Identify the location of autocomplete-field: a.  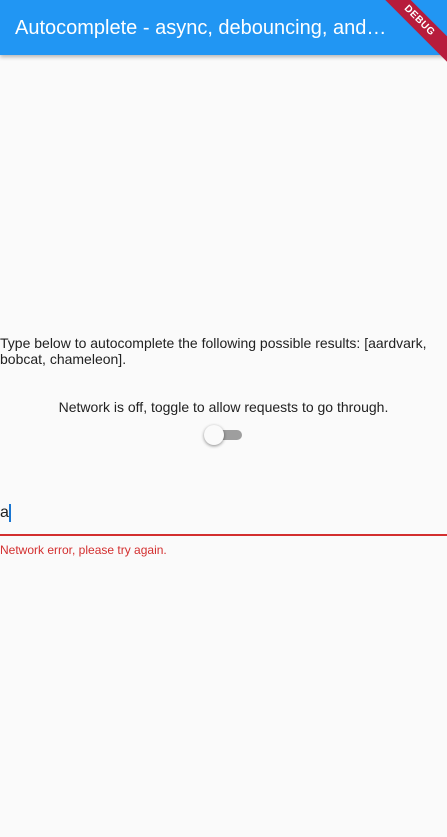
(223, 517).